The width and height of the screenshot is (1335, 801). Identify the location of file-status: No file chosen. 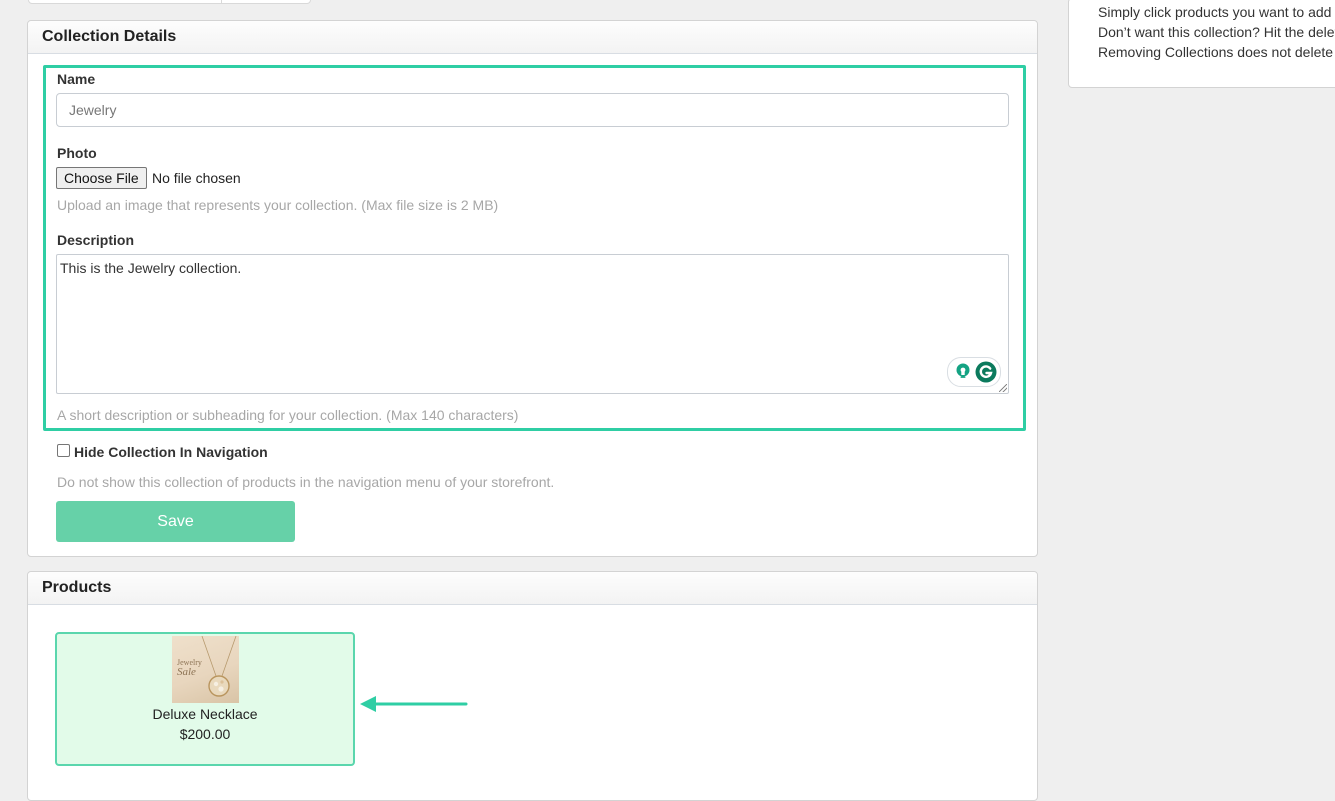
(196, 178).